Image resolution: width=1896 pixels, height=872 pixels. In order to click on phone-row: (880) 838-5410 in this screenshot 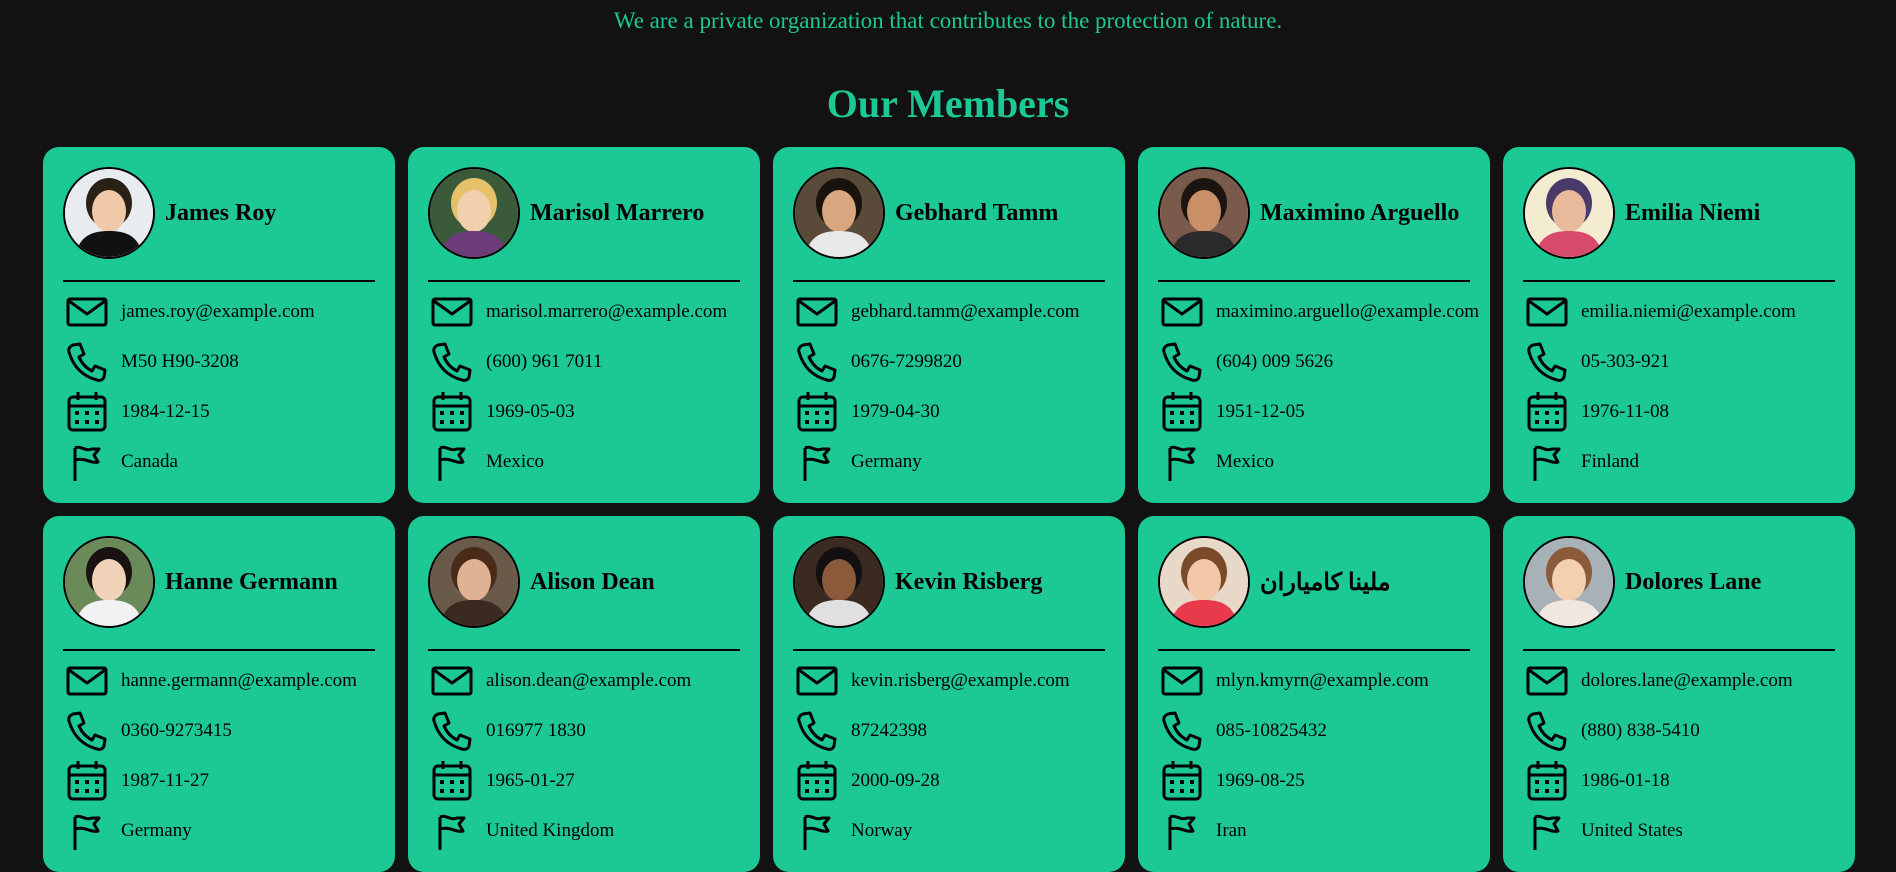, I will do `click(1690, 731)`.